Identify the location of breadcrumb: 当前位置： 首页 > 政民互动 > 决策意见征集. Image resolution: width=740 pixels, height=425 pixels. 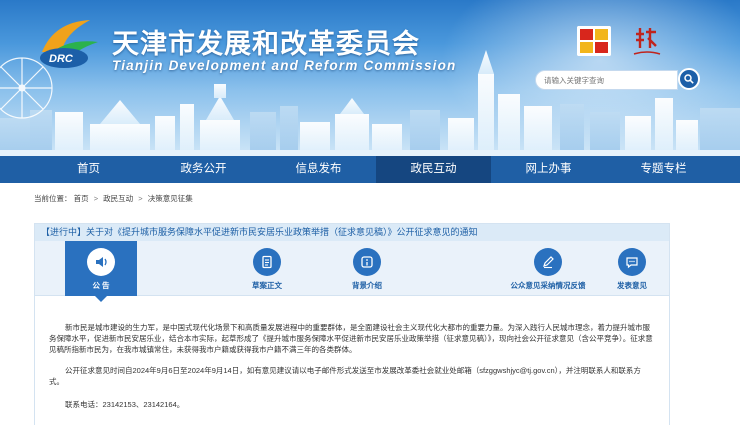
(113, 198).